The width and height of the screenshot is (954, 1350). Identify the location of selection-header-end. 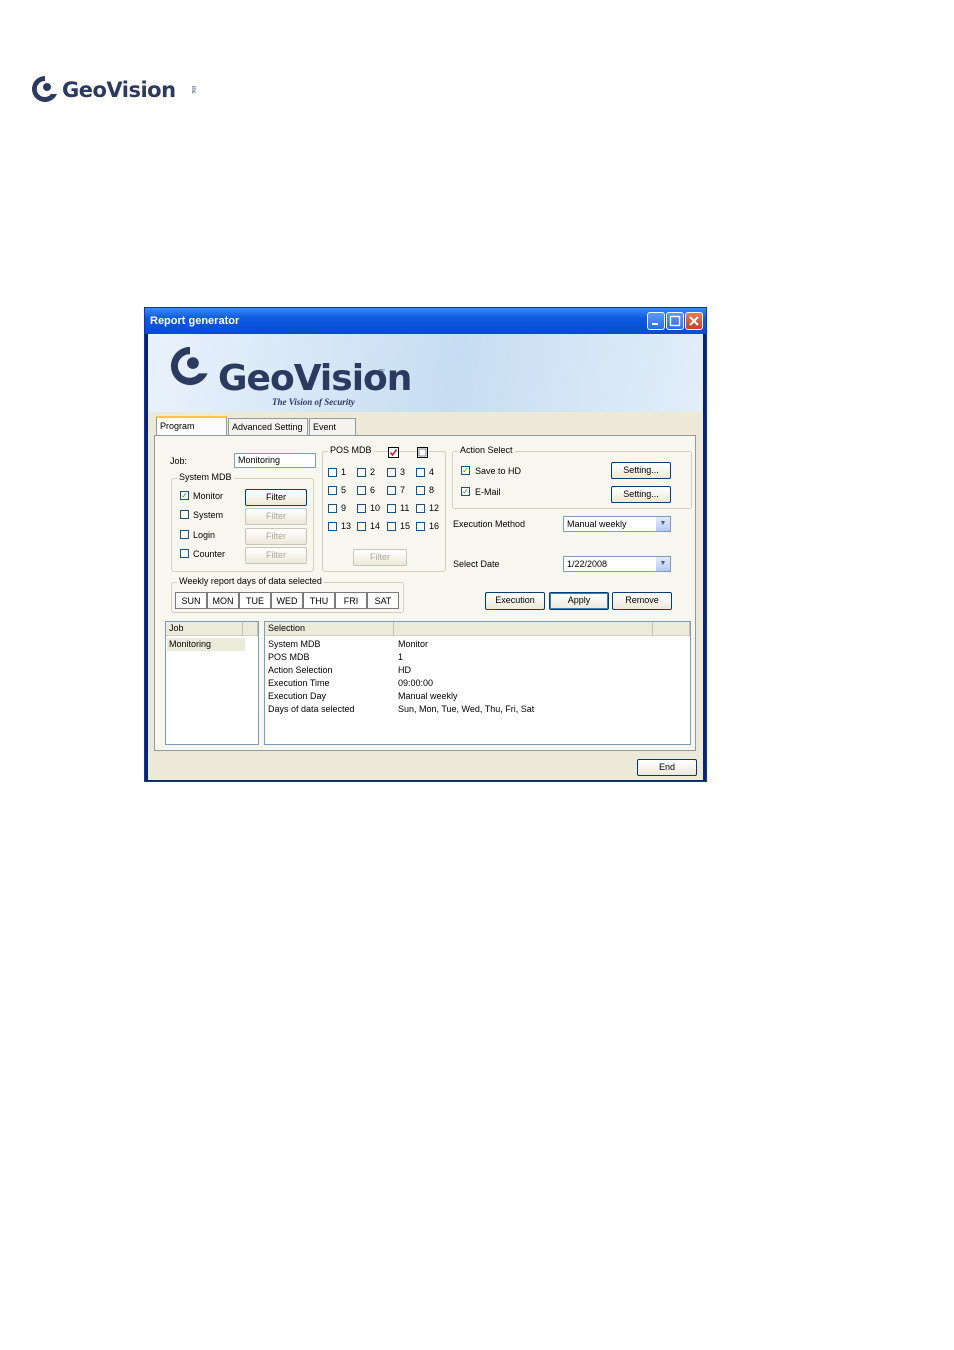
(671, 629).